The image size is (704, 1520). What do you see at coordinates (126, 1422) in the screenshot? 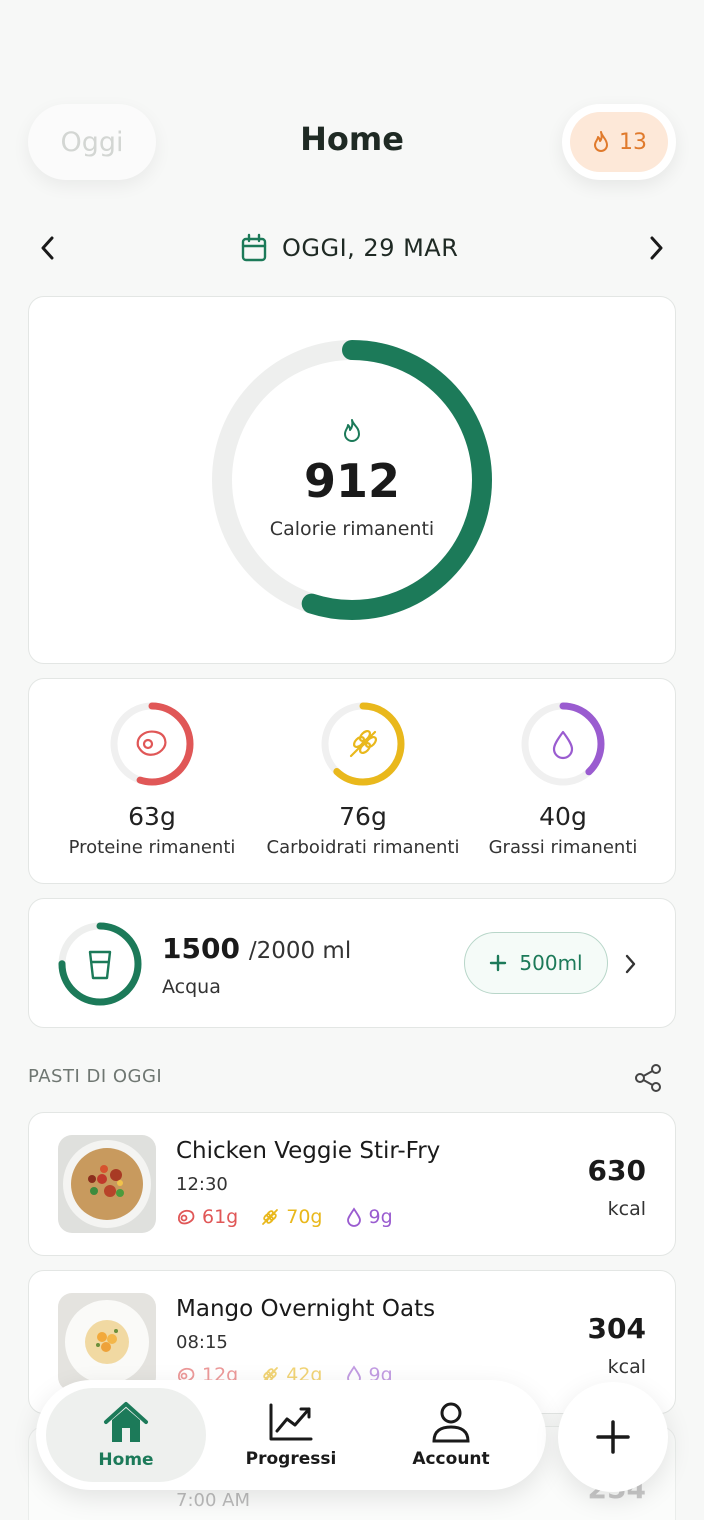
I see `home-icon` at bounding box center [126, 1422].